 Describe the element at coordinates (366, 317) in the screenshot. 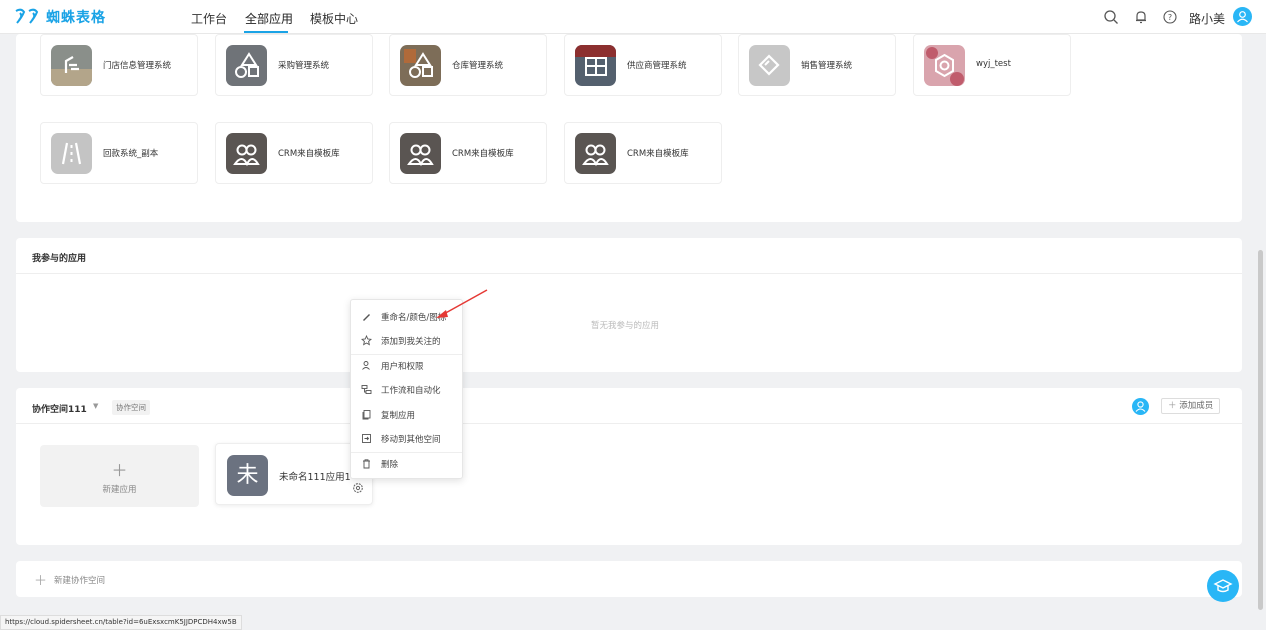

I see `pencil-icon` at that location.